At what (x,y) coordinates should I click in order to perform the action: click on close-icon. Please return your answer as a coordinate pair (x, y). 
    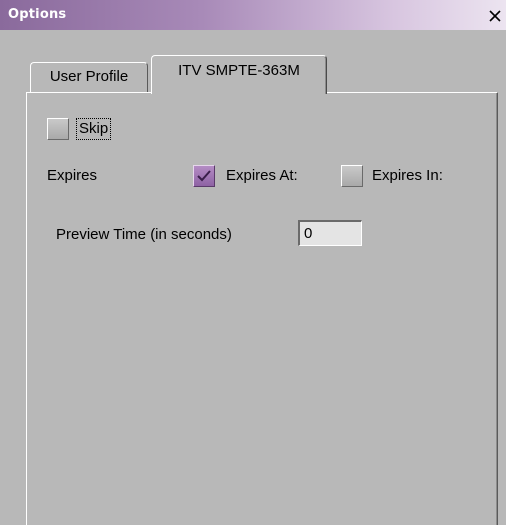
    Looking at the image, I should click on (495, 16).